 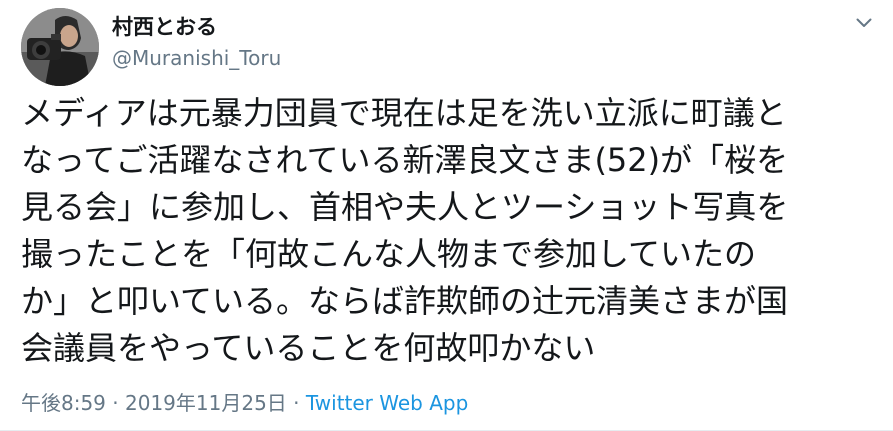 I want to click on tweet-menu-button, so click(x=864, y=23).